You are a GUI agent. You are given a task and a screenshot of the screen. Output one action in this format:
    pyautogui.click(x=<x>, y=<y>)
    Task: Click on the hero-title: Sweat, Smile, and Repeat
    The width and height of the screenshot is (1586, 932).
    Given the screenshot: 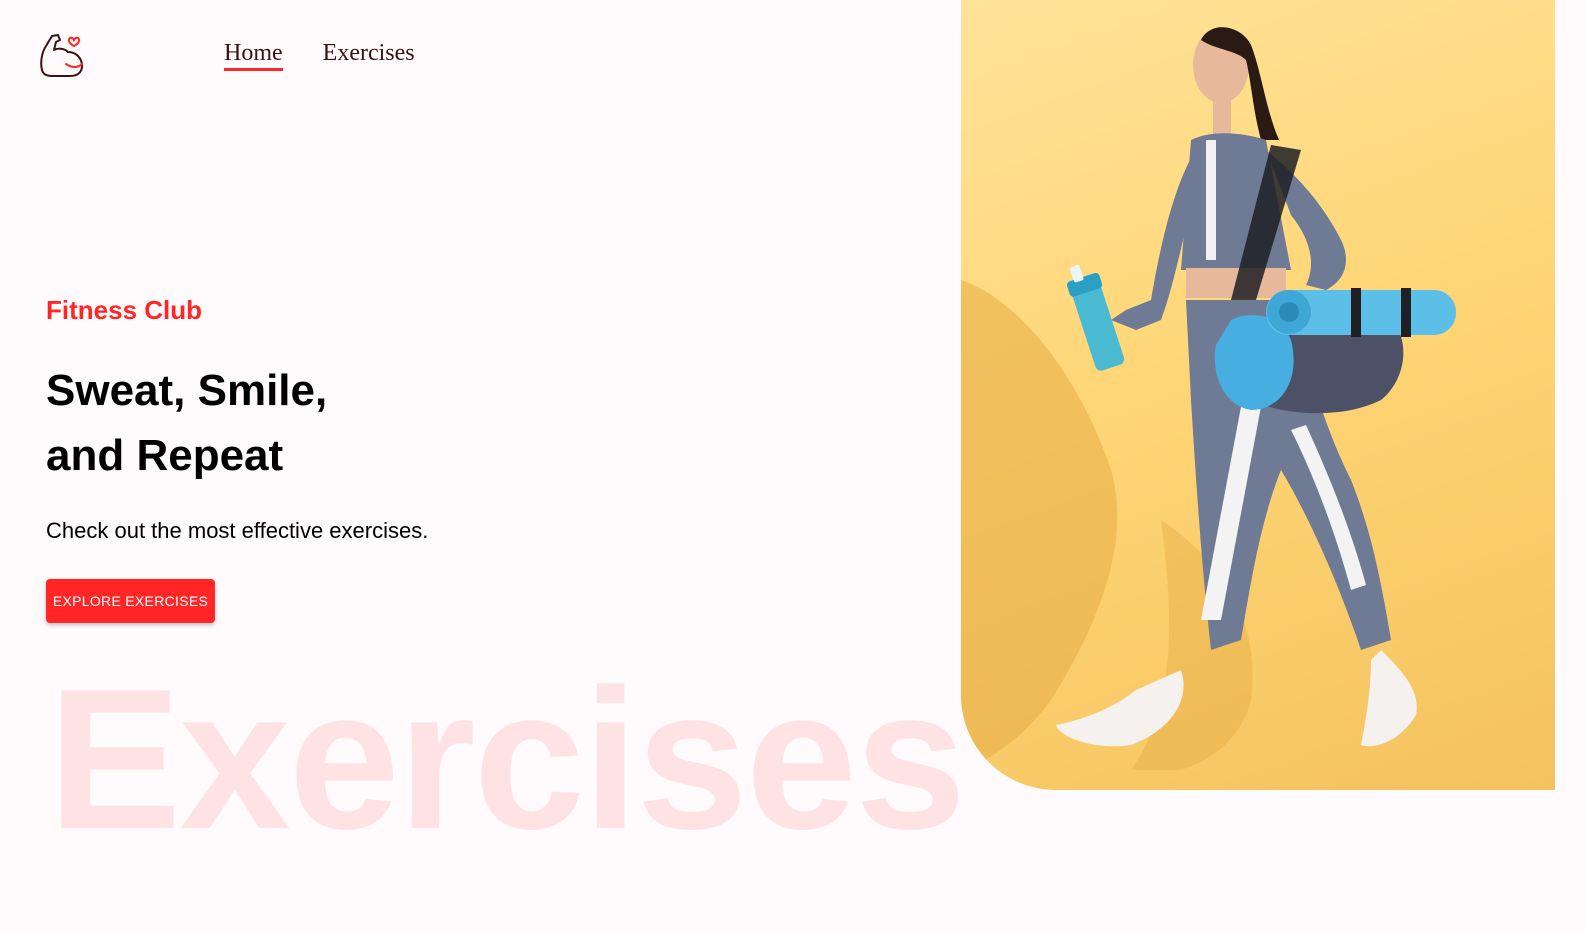 What is the action you would take?
    pyautogui.click(x=396, y=423)
    